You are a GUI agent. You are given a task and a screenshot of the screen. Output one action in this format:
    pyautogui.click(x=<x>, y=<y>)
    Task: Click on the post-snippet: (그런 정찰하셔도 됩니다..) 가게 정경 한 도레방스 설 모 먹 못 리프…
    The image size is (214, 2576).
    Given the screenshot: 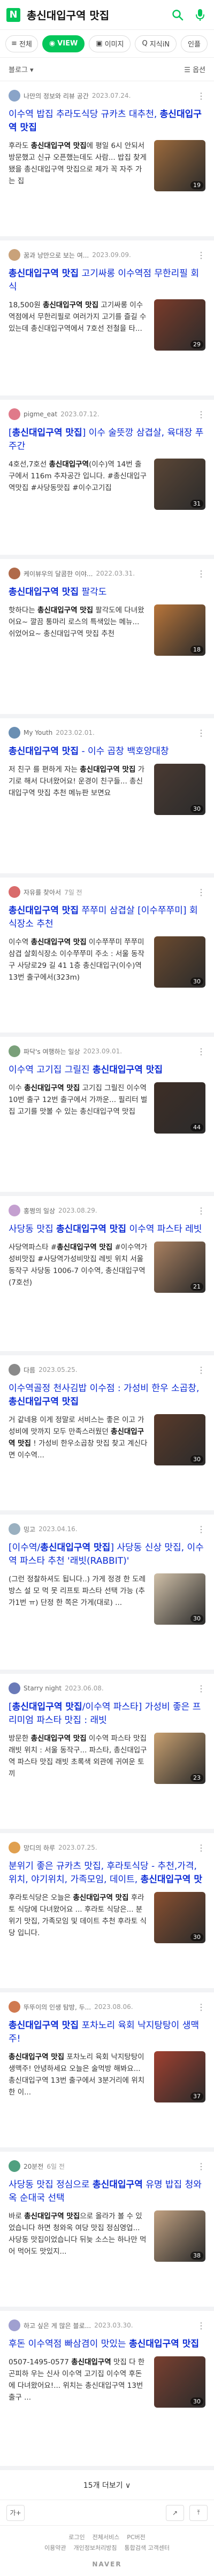 What is the action you would take?
    pyautogui.click(x=78, y=1602)
    